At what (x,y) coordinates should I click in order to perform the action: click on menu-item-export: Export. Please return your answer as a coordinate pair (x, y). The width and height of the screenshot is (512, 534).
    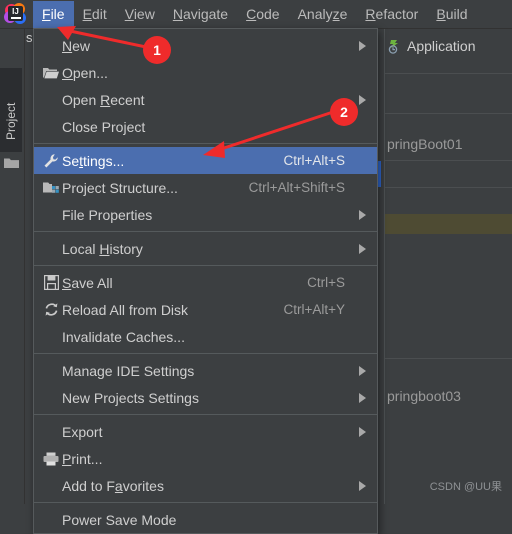
    Looking at the image, I should click on (205, 431).